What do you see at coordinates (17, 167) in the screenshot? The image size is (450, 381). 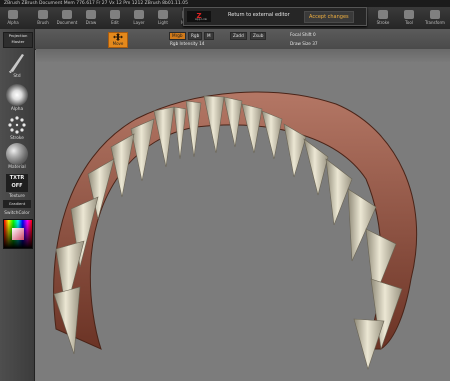 I see `material-label: Material` at bounding box center [17, 167].